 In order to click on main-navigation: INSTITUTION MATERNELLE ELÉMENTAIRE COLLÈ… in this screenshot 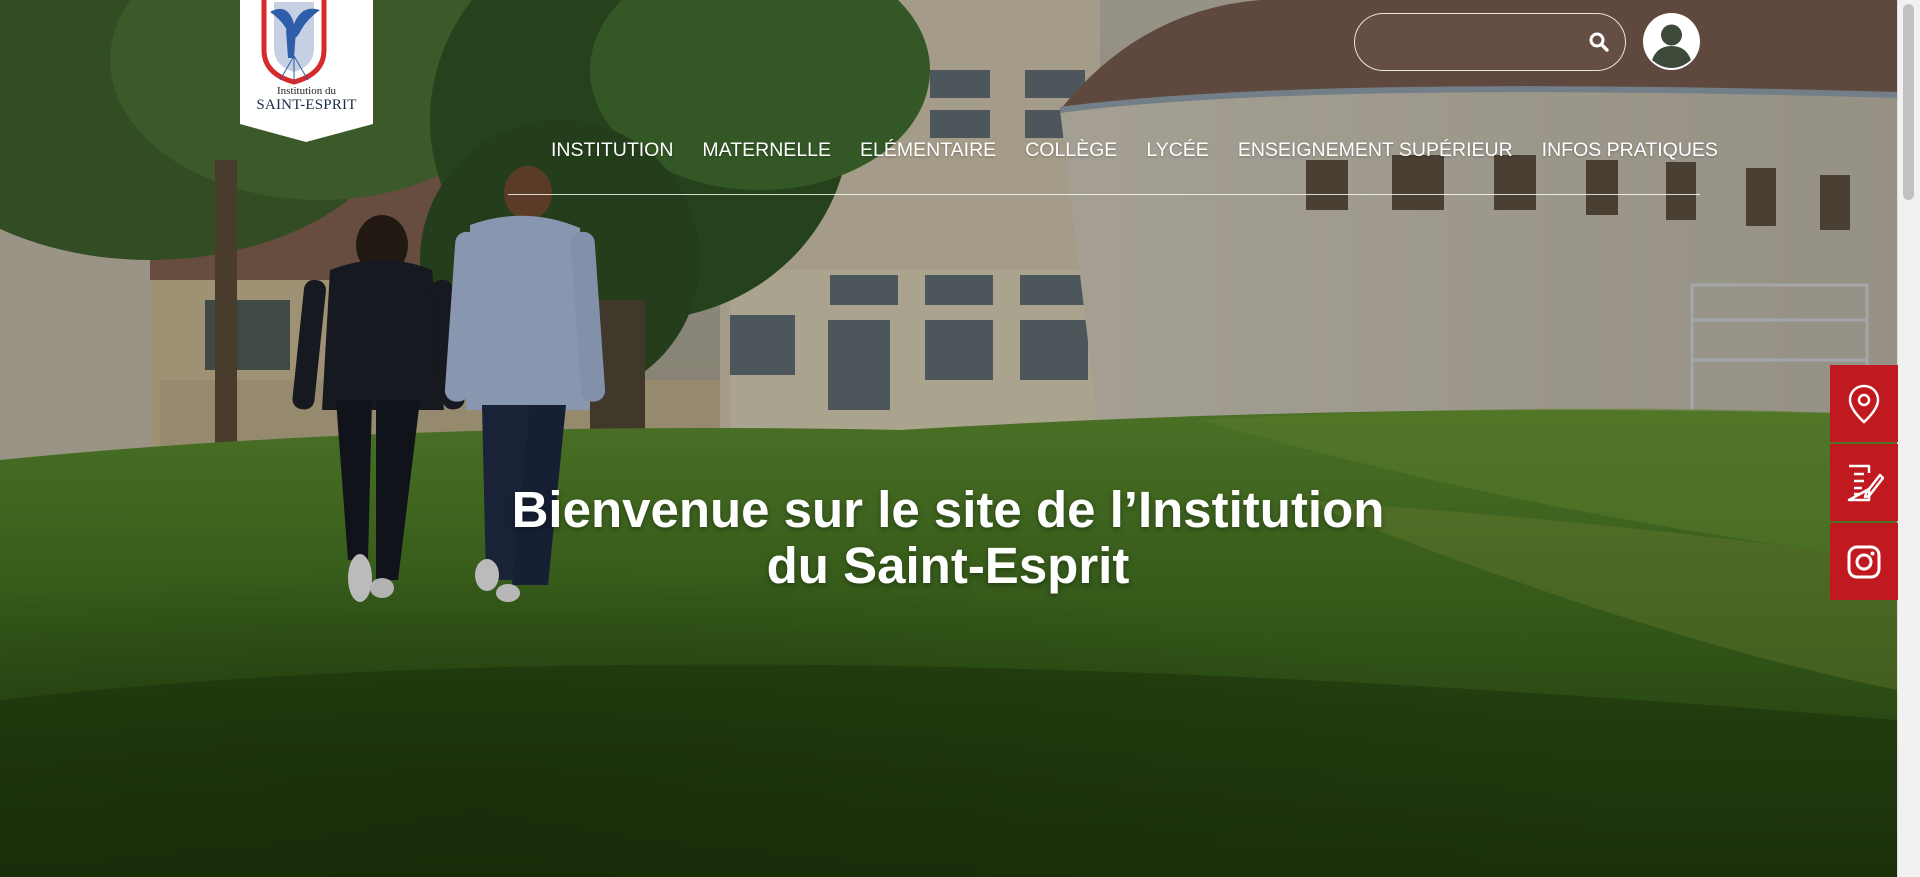, I will do `click(1113, 165)`.